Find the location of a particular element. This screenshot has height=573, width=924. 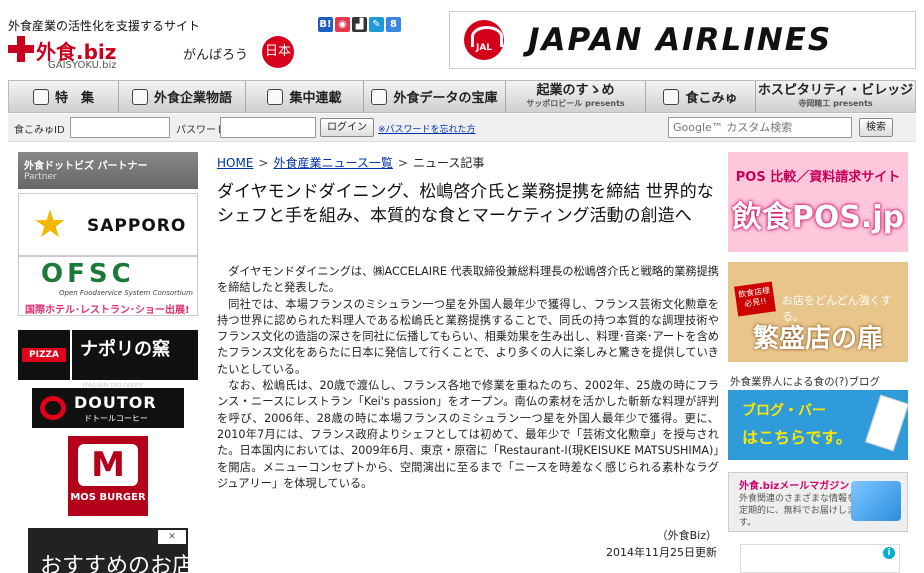

doutor-banner: DOUTOR ドトールコーヒー is located at coordinates (108, 408).